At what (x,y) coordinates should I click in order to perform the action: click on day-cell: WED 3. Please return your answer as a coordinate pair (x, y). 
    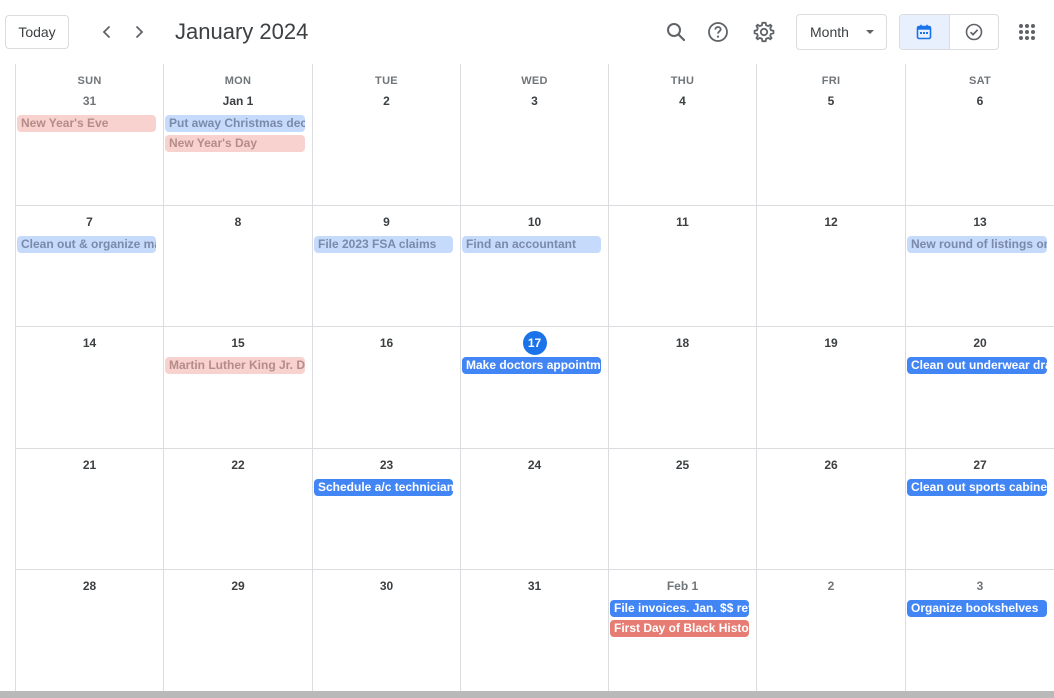
    Looking at the image, I should click on (535, 134).